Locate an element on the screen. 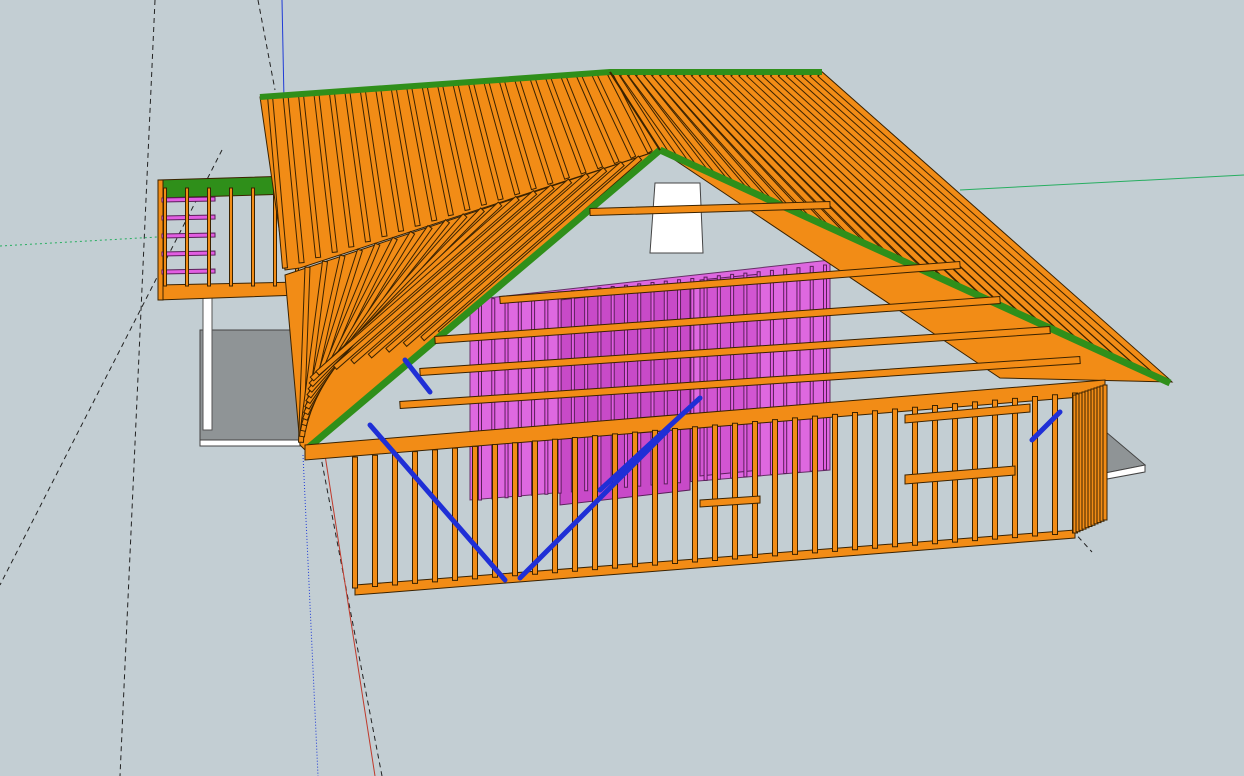 The image size is (1244, 776). interior-wall-panel is located at coordinates (730, 375).